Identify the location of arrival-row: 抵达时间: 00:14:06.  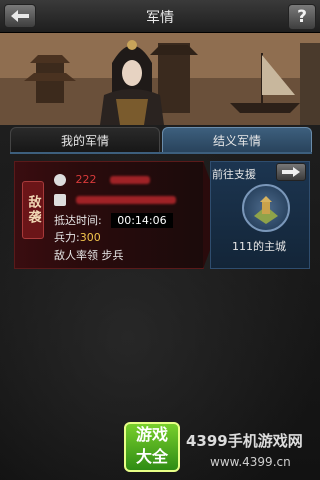
(114, 220).